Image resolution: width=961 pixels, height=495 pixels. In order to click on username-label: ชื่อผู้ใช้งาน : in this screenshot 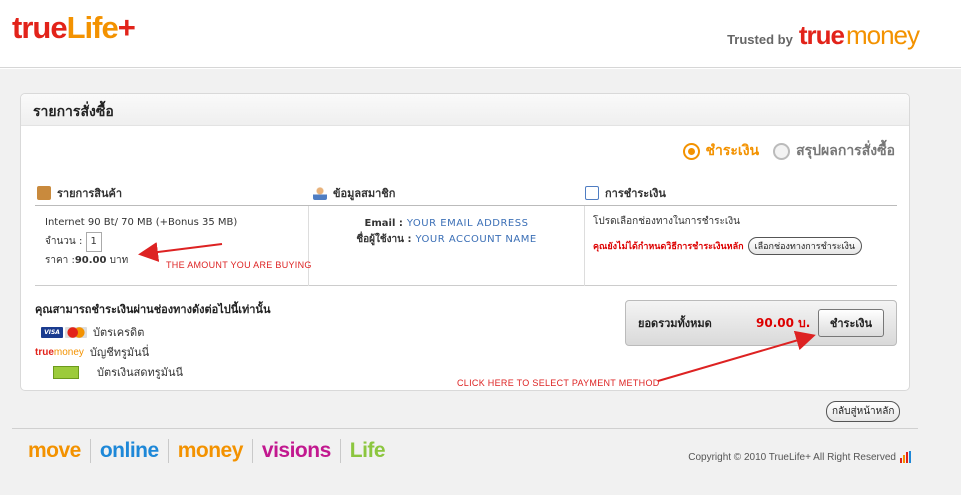, I will do `click(384, 239)`.